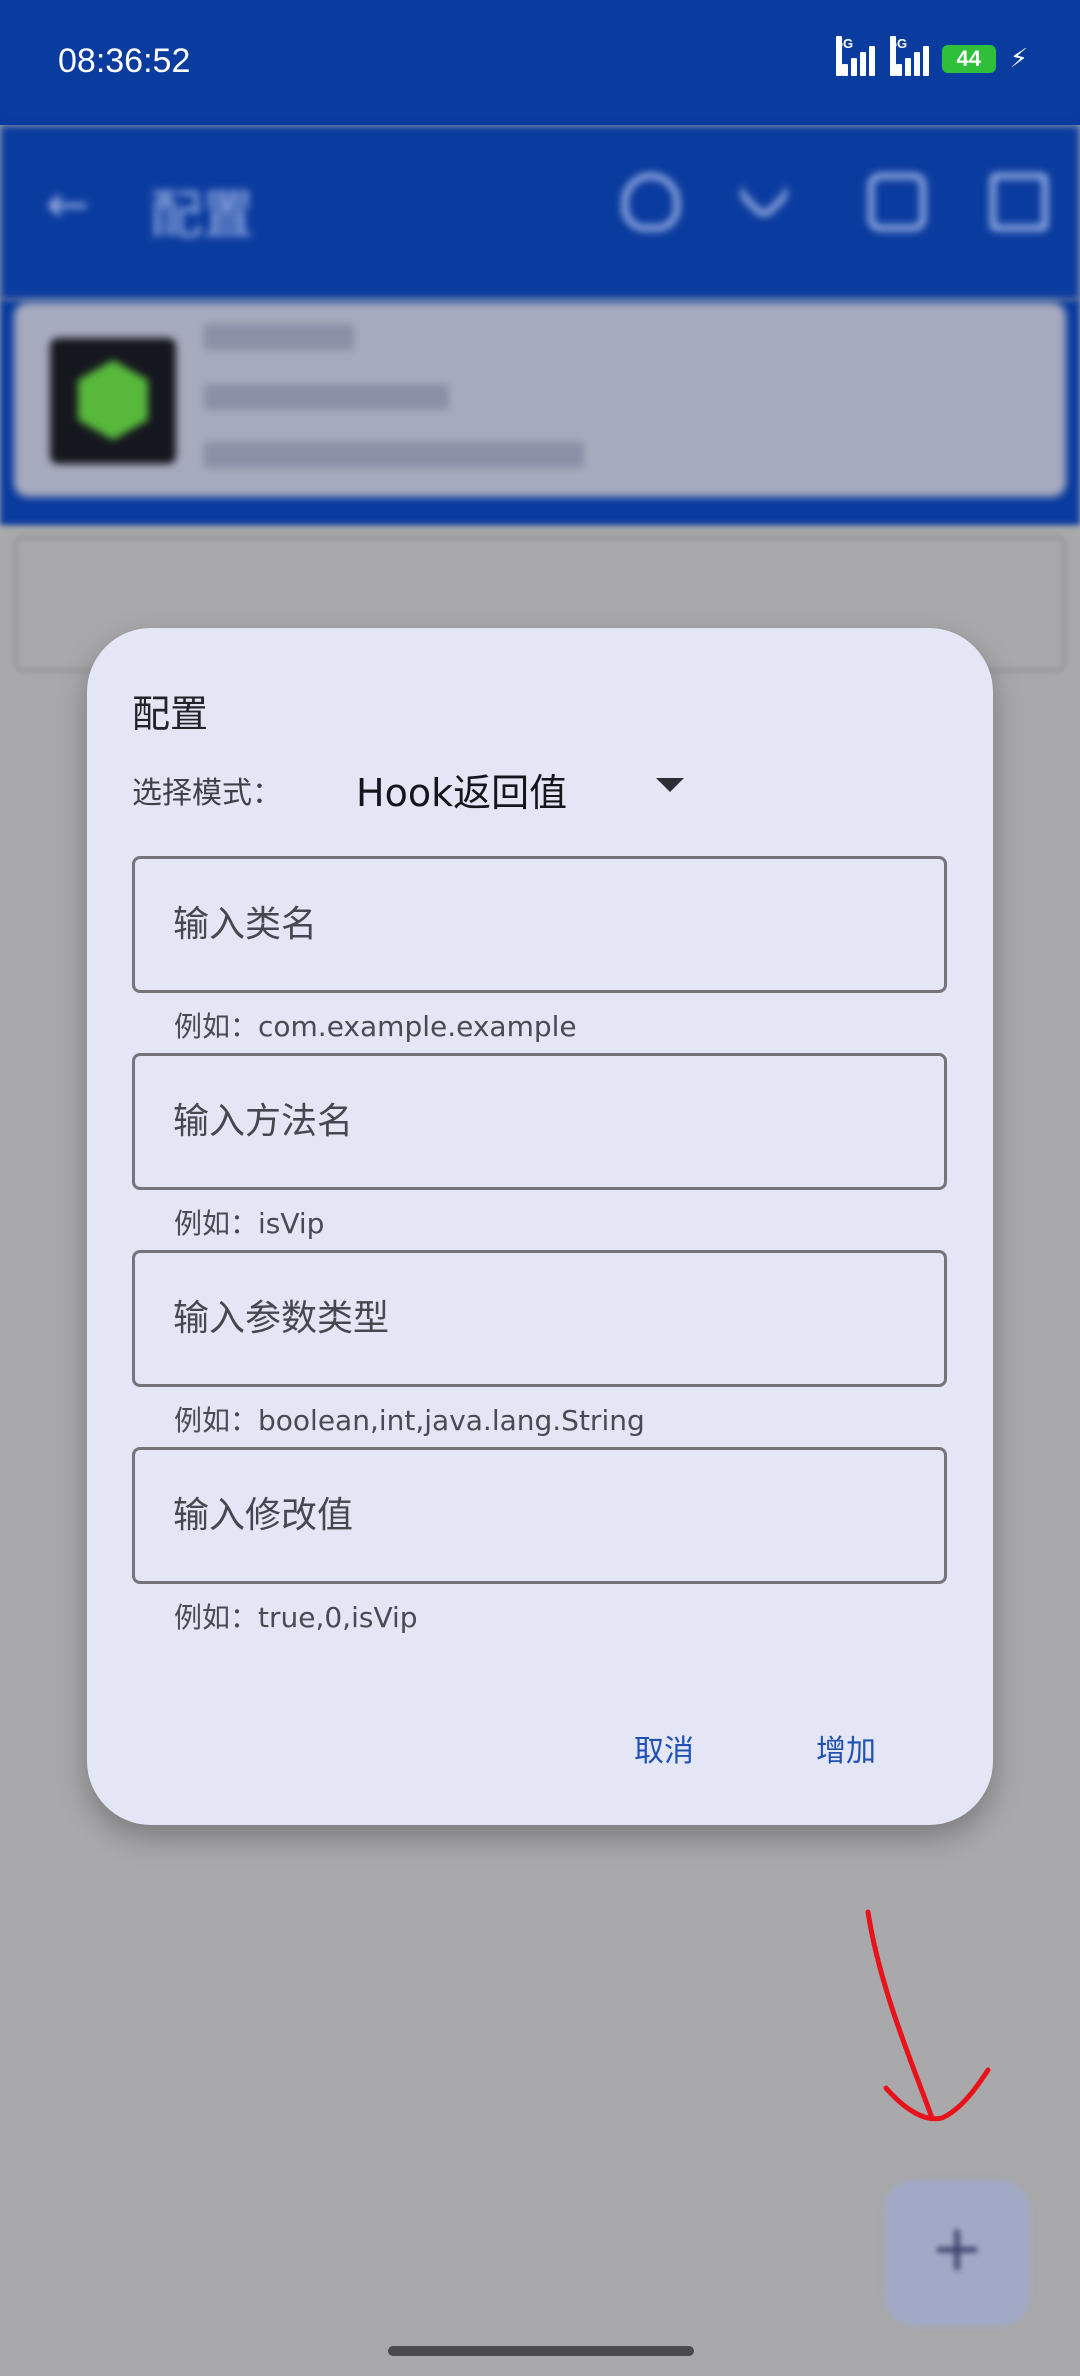 The height and width of the screenshot is (2376, 1080). I want to click on mode-value: Hook返回值, so click(461, 789).